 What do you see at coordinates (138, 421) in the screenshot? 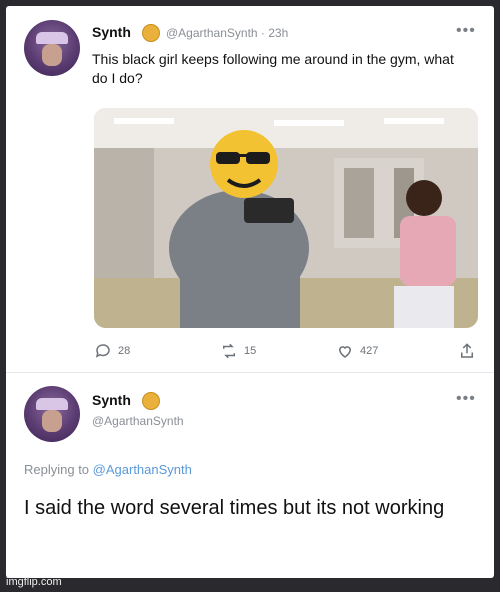
I see `reply-author-handle: @AgarthanSynth` at bounding box center [138, 421].